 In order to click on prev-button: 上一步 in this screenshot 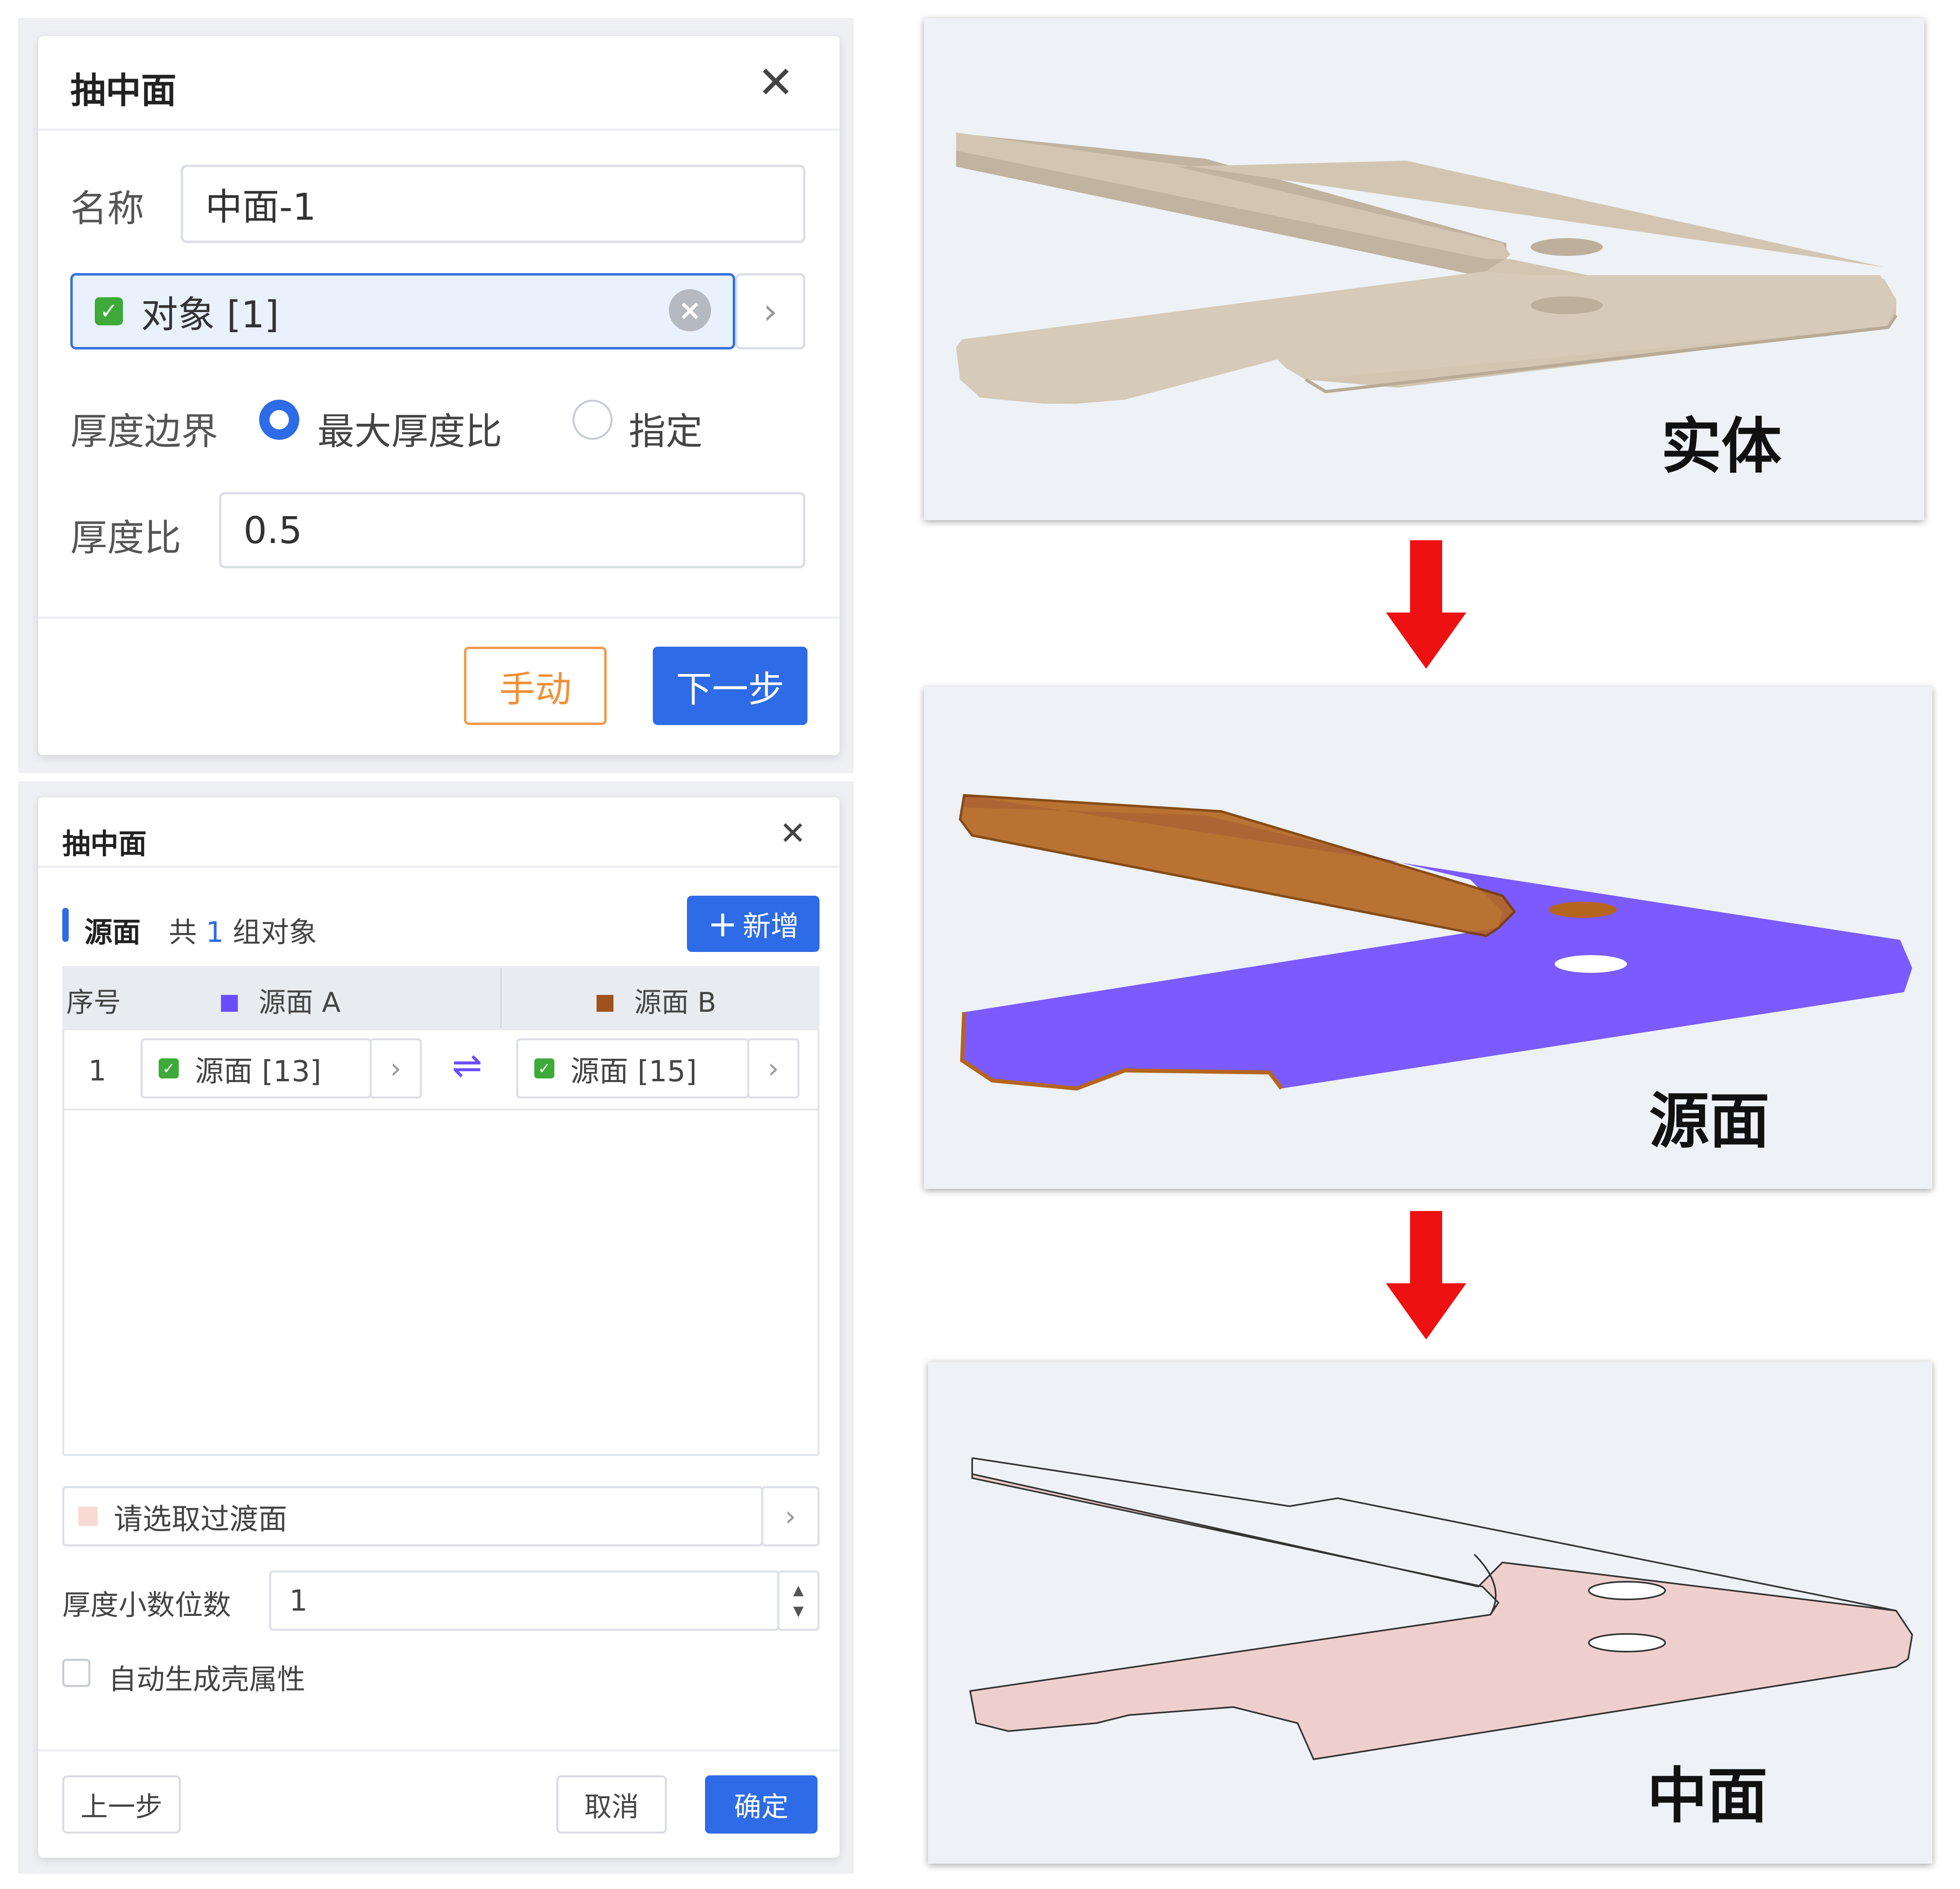, I will do `click(122, 1804)`.